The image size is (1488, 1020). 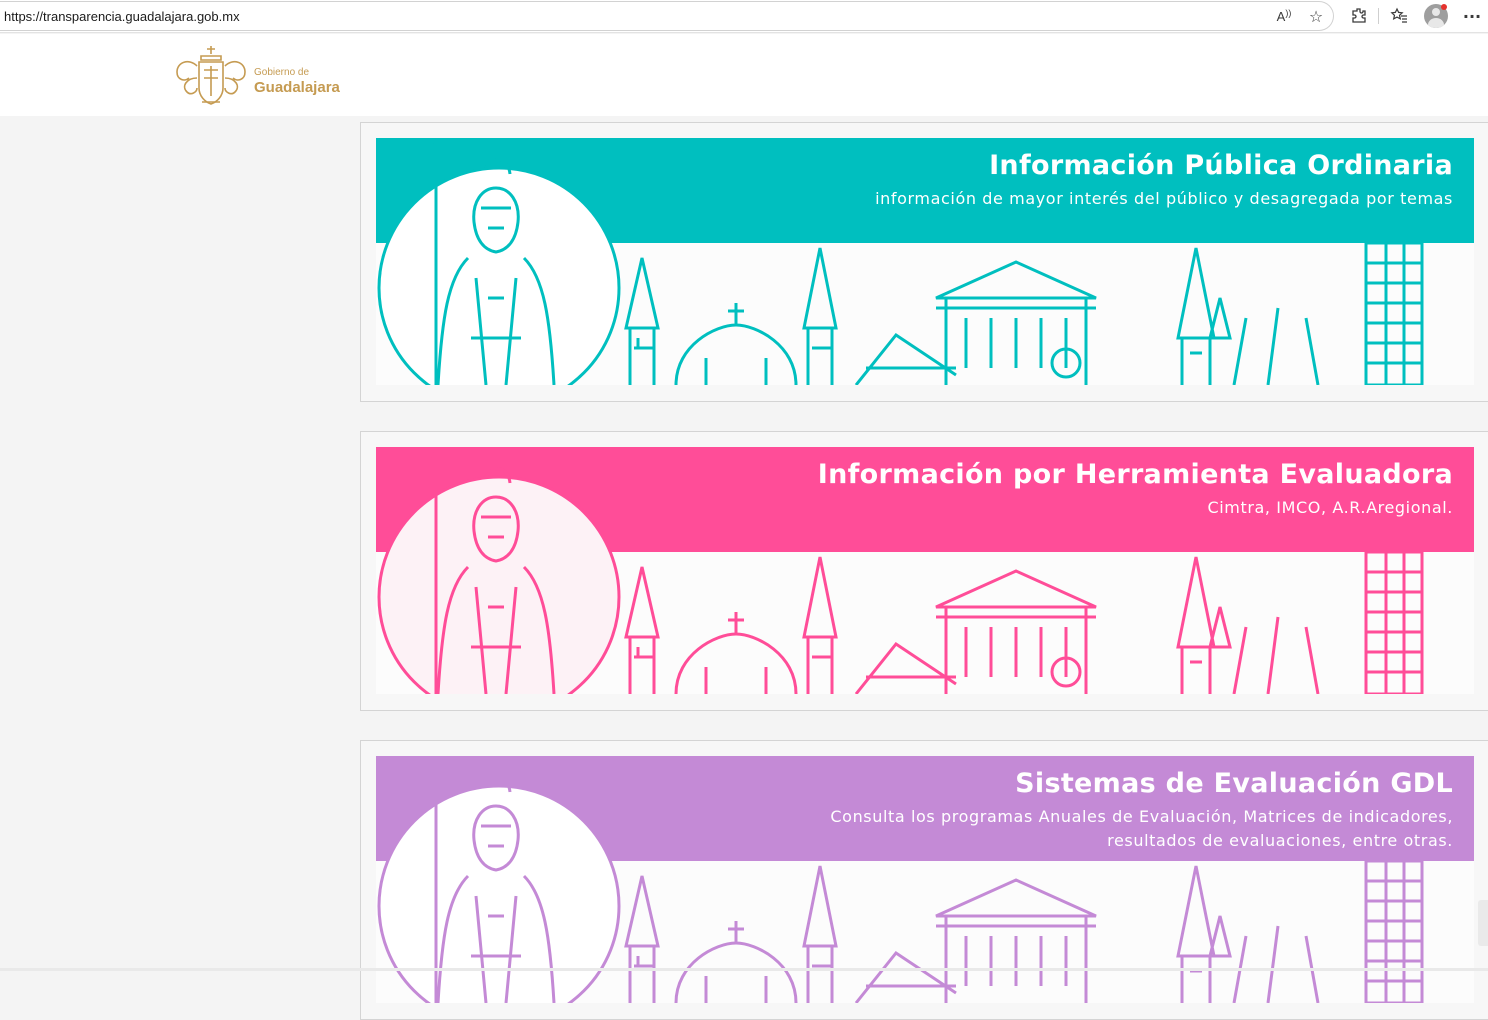 What do you see at coordinates (1359, 16) in the screenshot?
I see `extensions-icon` at bounding box center [1359, 16].